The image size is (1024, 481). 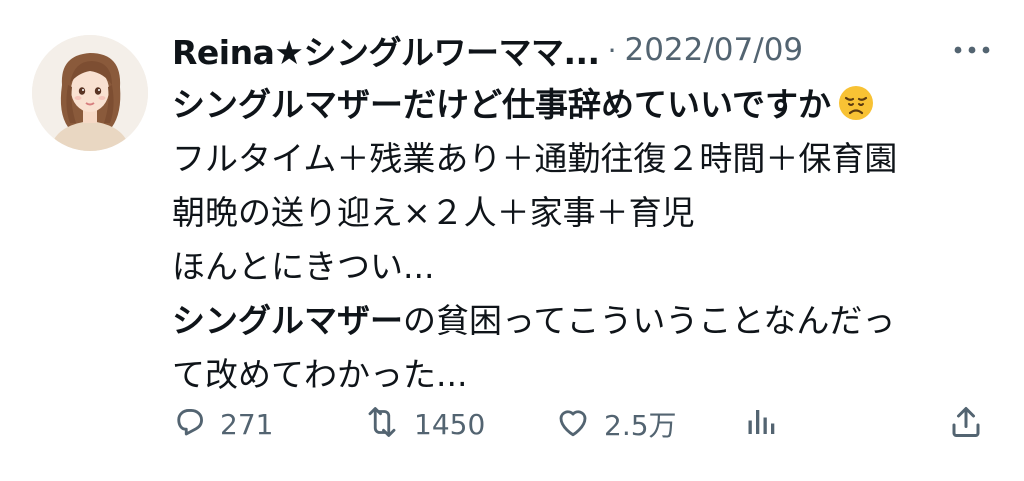 What do you see at coordinates (247, 424) in the screenshot?
I see `reply-count: 271` at bounding box center [247, 424].